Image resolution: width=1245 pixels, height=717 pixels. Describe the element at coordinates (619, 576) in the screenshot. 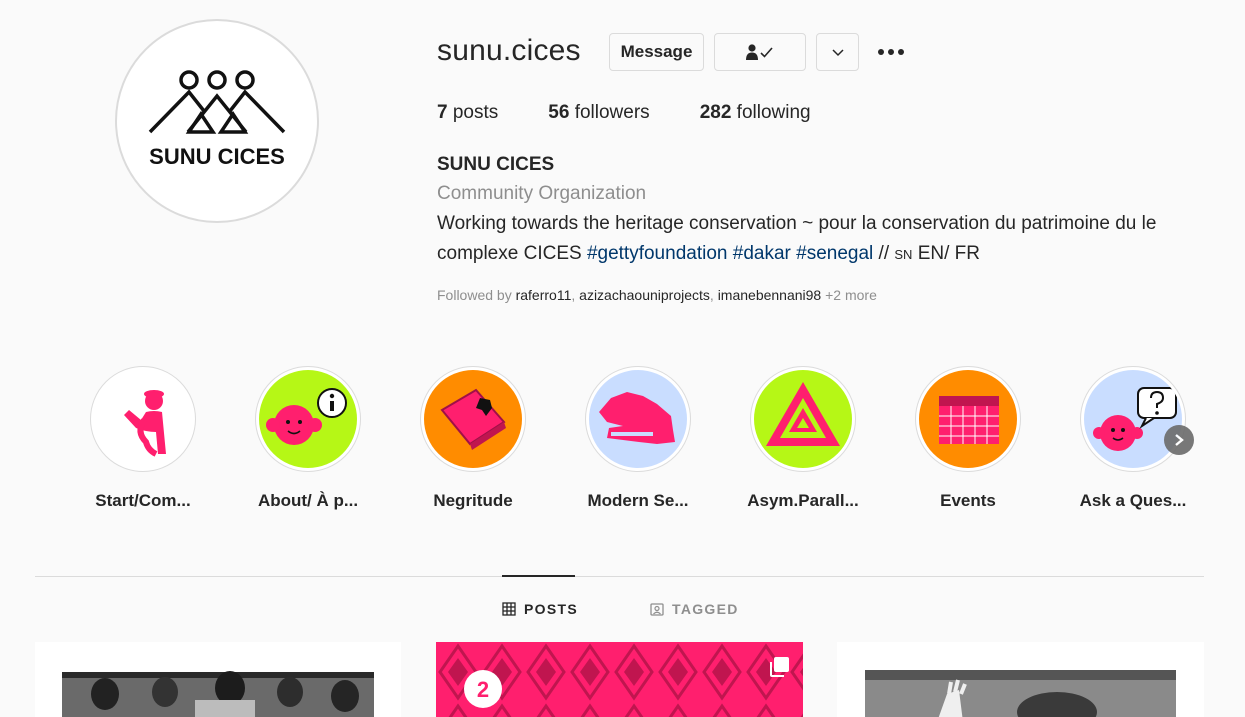

I see `tabs-divider` at that location.